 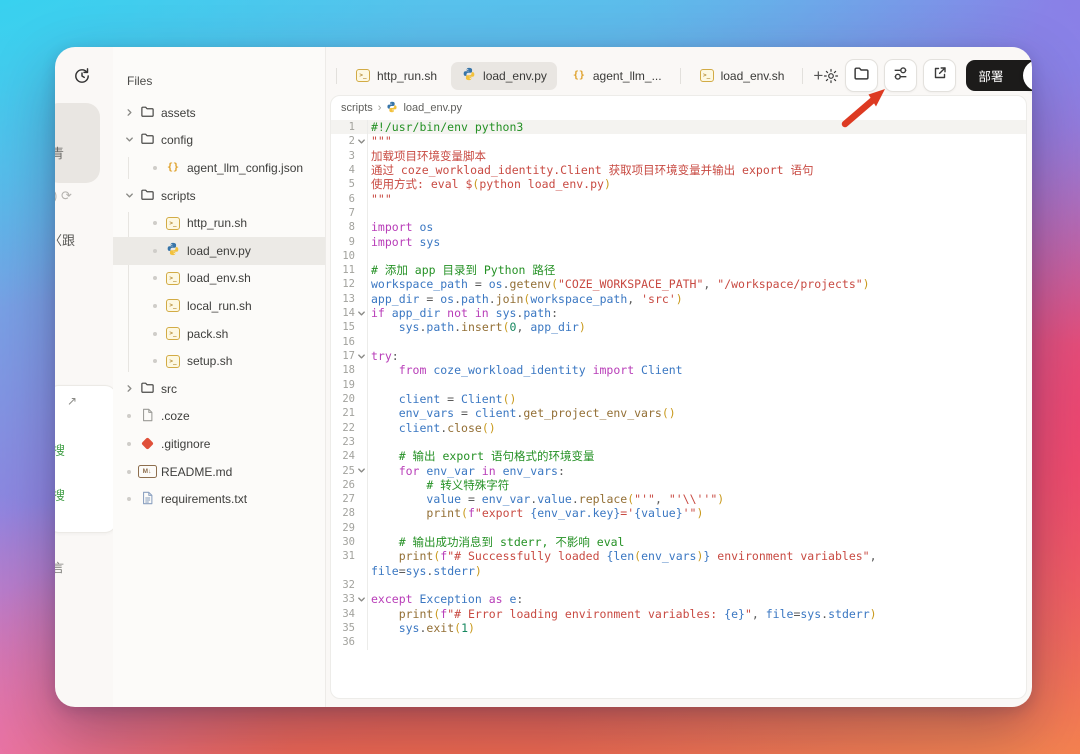 What do you see at coordinates (678, 256) in the screenshot?
I see `code-line: 10` at bounding box center [678, 256].